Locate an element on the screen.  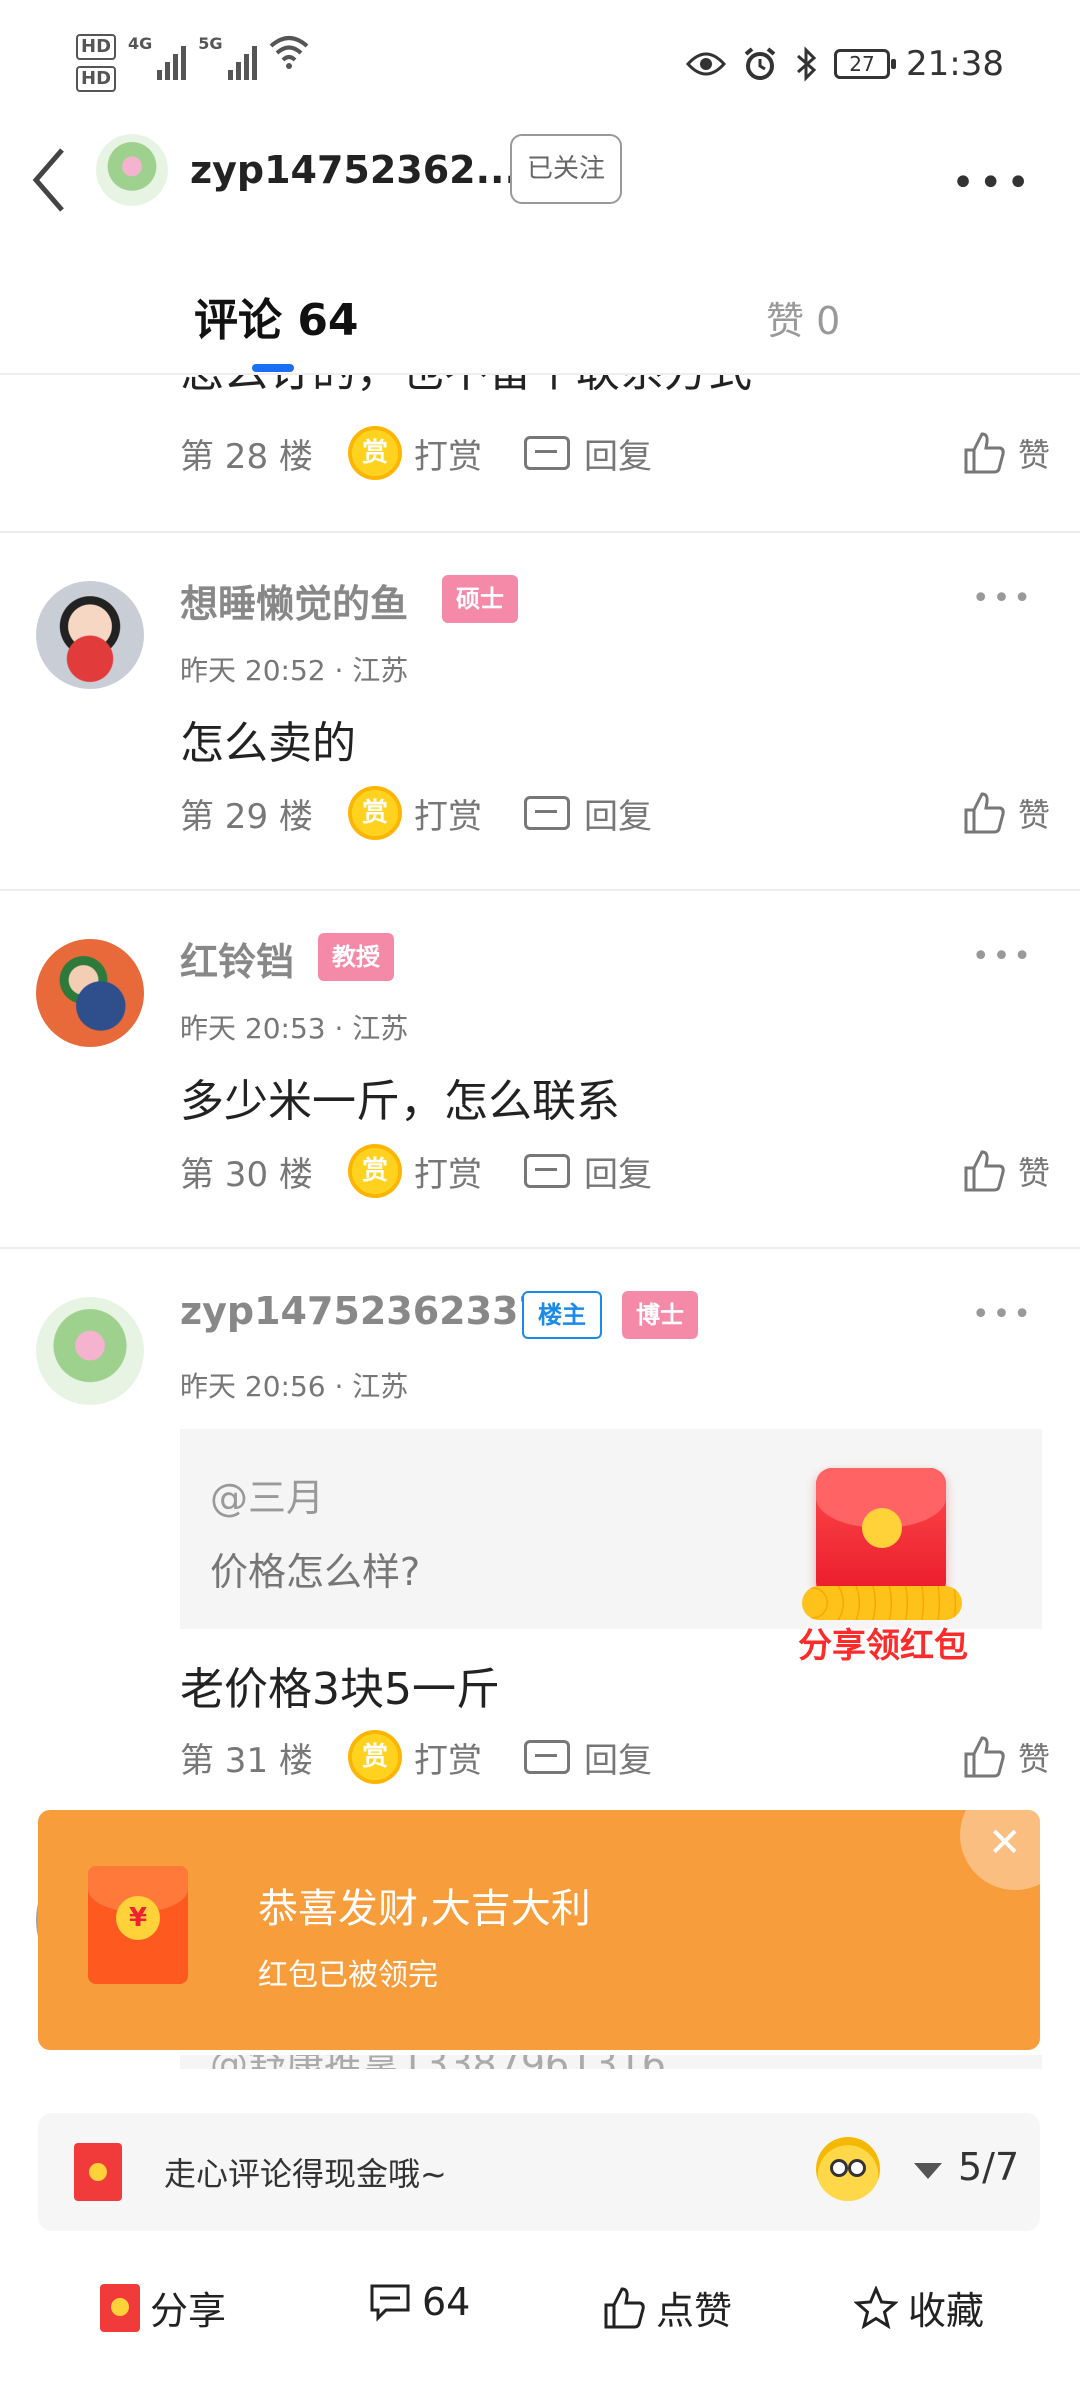
floor-number: 第 28 楼 is located at coordinates (246, 456).